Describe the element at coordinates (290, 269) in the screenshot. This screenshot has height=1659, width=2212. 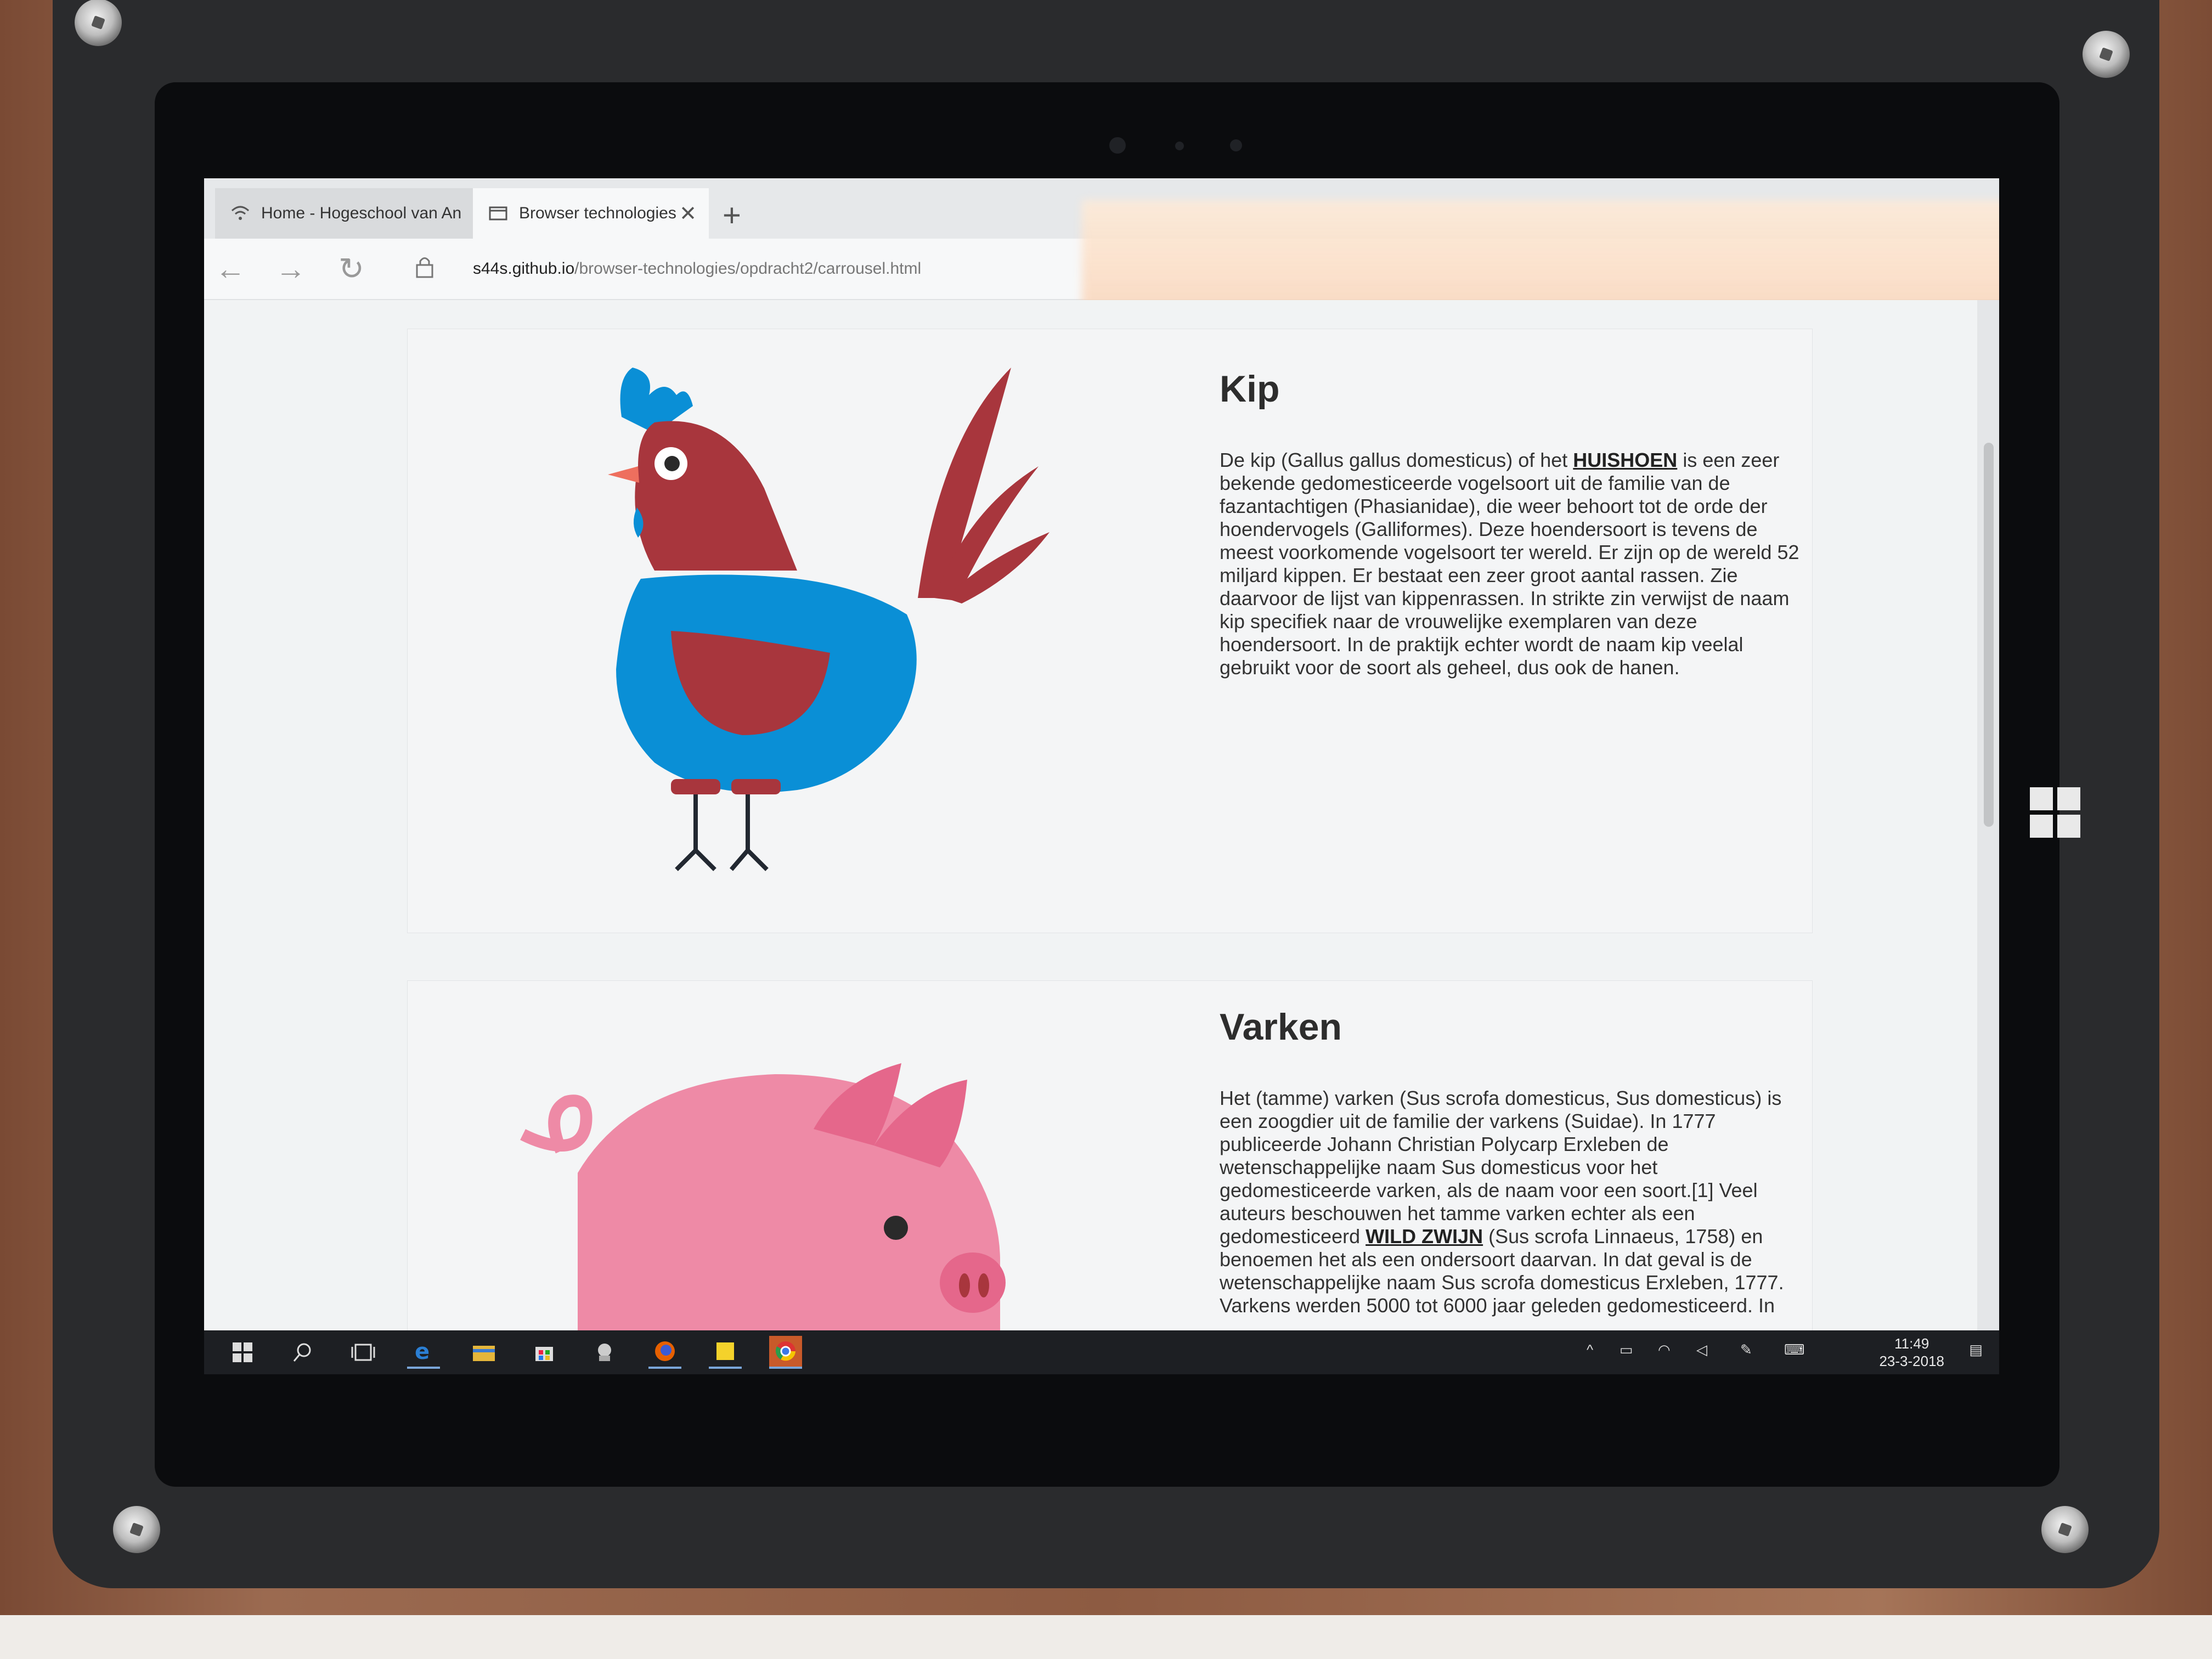
I see `forward-arrow-icon: →` at that location.